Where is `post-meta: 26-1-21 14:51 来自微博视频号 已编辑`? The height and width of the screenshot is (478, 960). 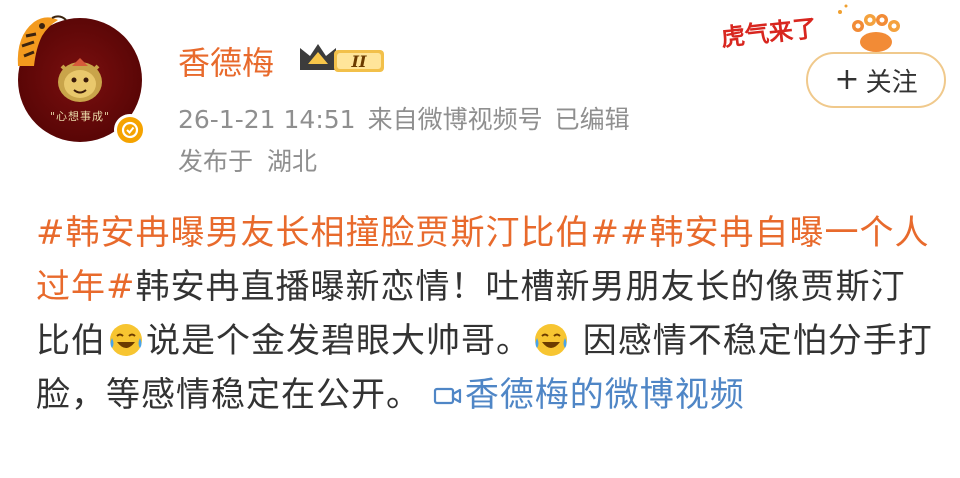
post-meta: 26-1-21 14:51 来自微博视频号 已编辑 is located at coordinates (410, 118).